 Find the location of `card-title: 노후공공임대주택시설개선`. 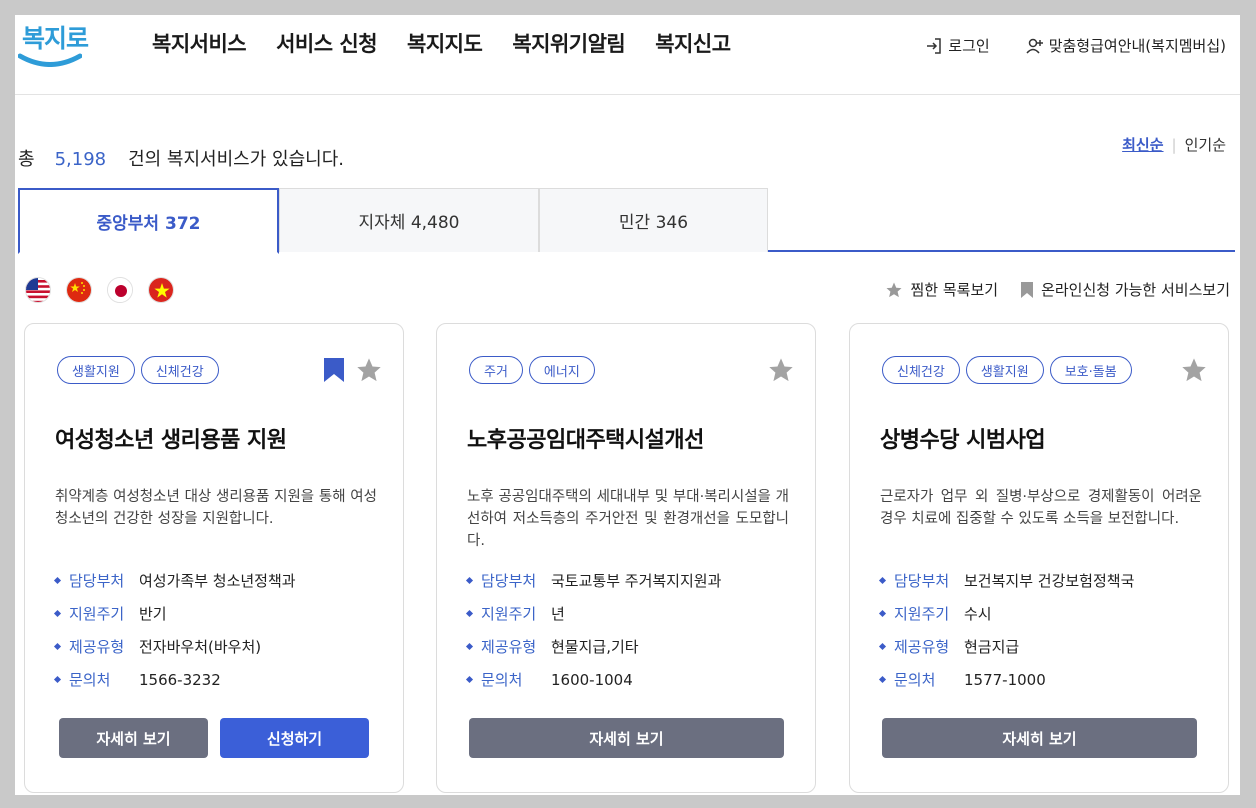

card-title: 노후공공임대주택시설개선 is located at coordinates (585, 438).